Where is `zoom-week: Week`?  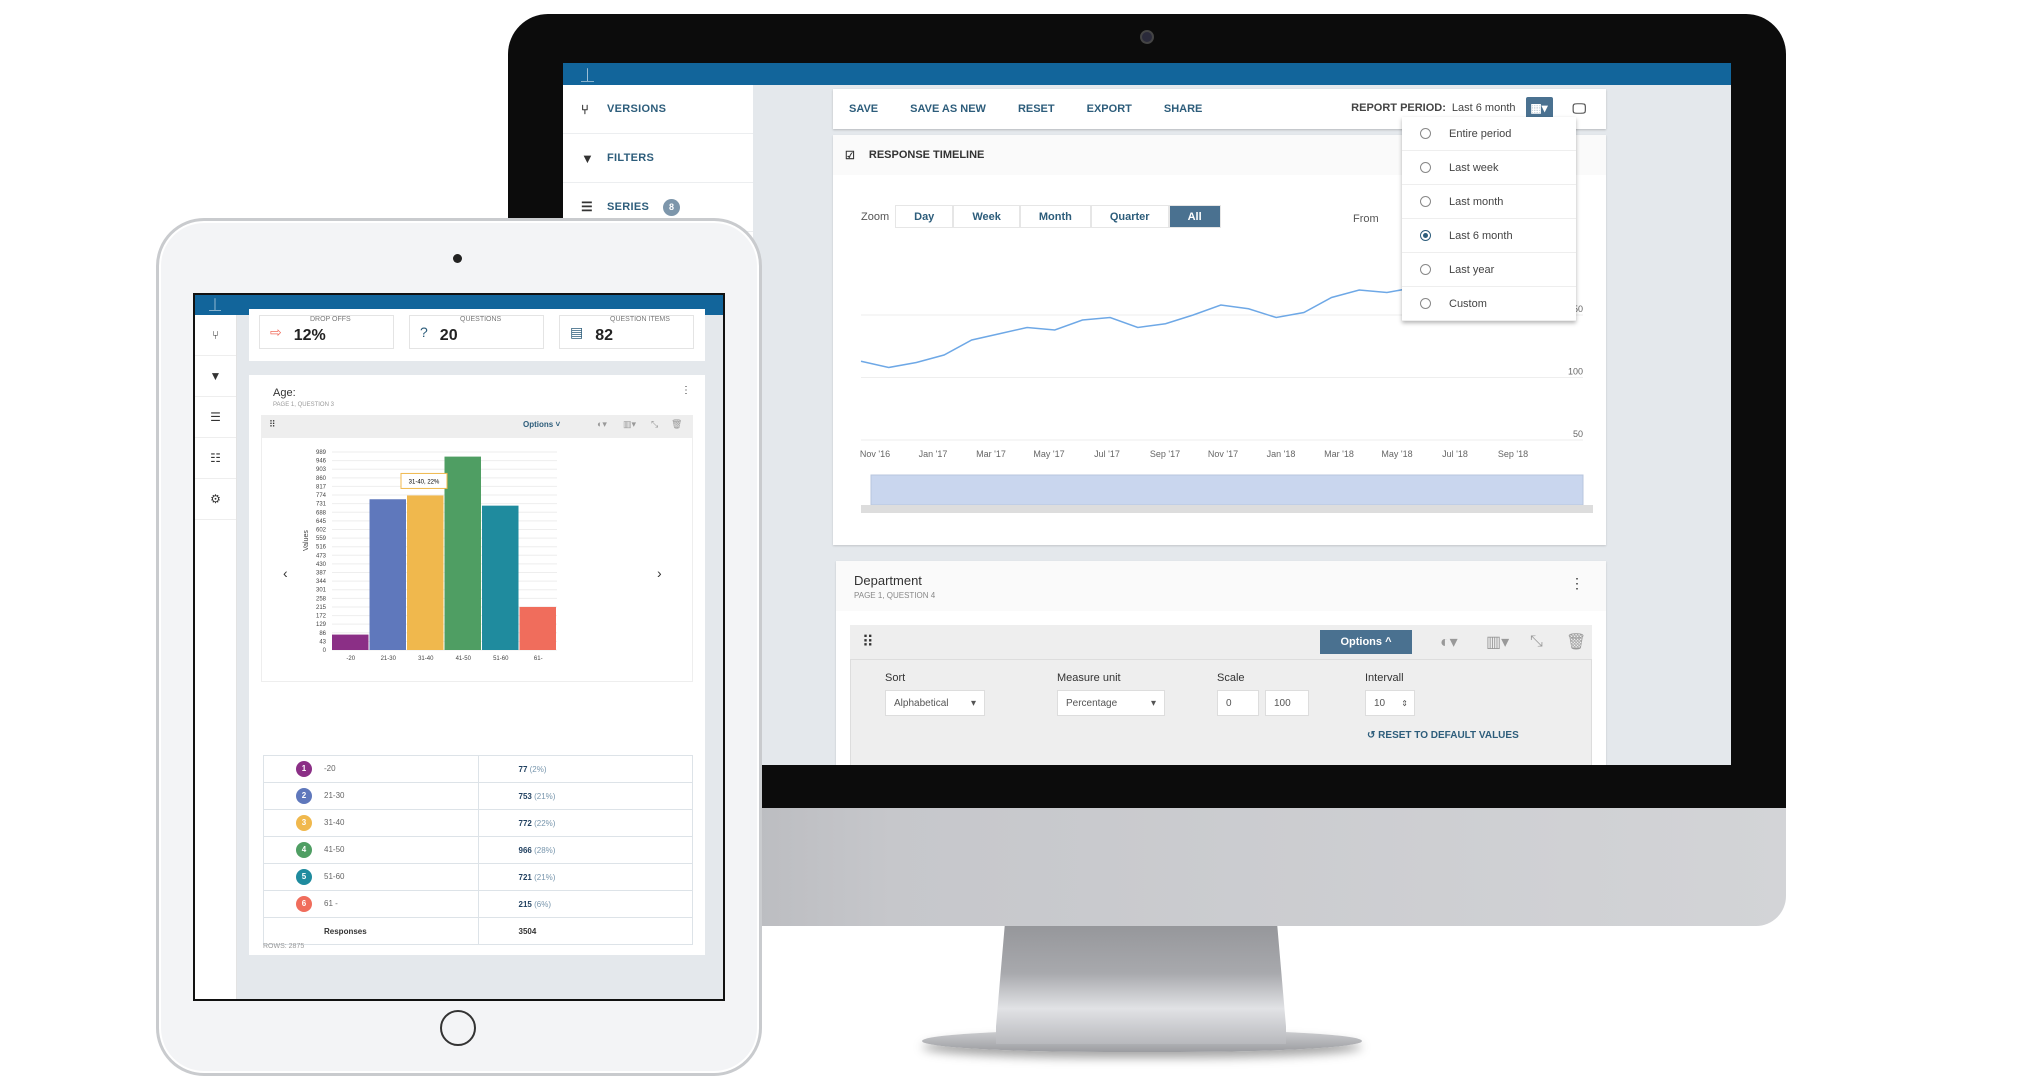 zoom-week: Week is located at coordinates (986, 216).